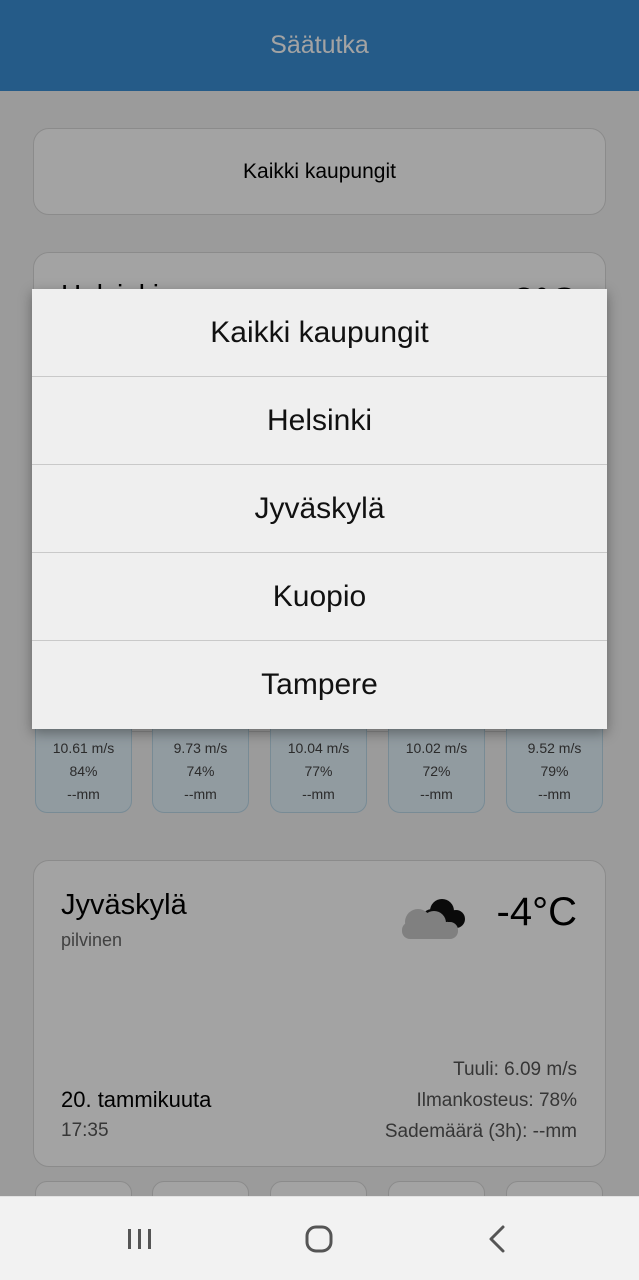  I want to click on system-nav-bar, so click(319, 1238).